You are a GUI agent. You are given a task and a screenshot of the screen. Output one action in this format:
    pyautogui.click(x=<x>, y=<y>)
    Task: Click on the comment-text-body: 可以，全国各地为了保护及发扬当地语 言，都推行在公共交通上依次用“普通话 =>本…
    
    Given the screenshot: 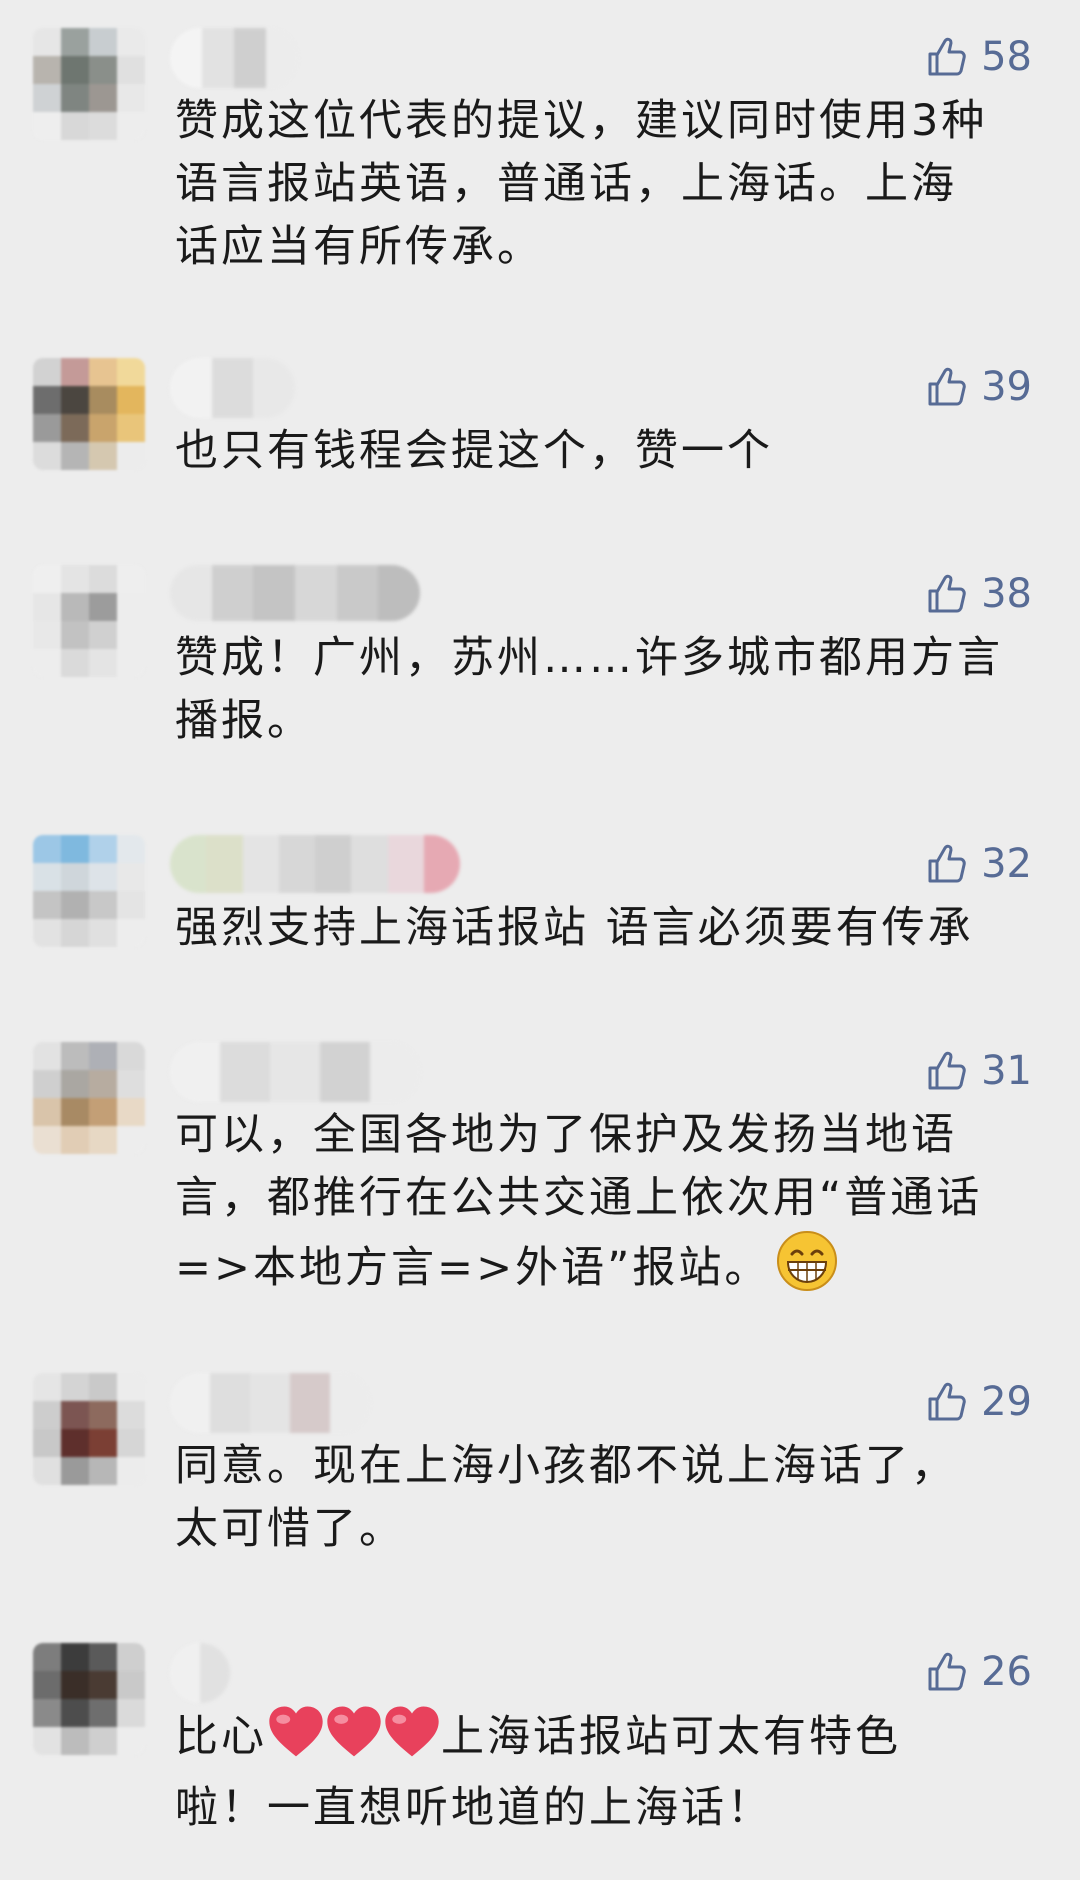 What is the action you would take?
    pyautogui.click(x=579, y=1201)
    